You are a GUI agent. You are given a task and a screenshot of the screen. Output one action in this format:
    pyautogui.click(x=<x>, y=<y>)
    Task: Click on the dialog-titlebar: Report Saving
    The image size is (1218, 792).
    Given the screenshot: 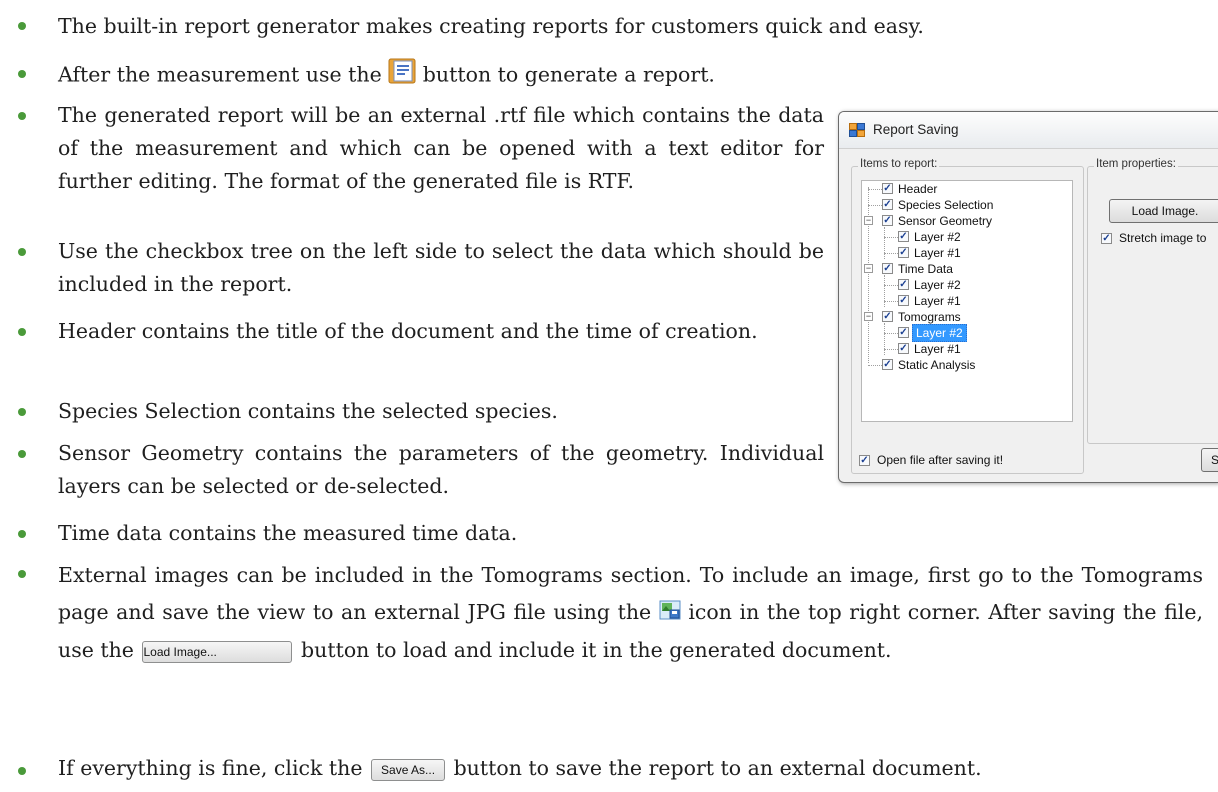 What is the action you would take?
    pyautogui.click(x=1028, y=130)
    